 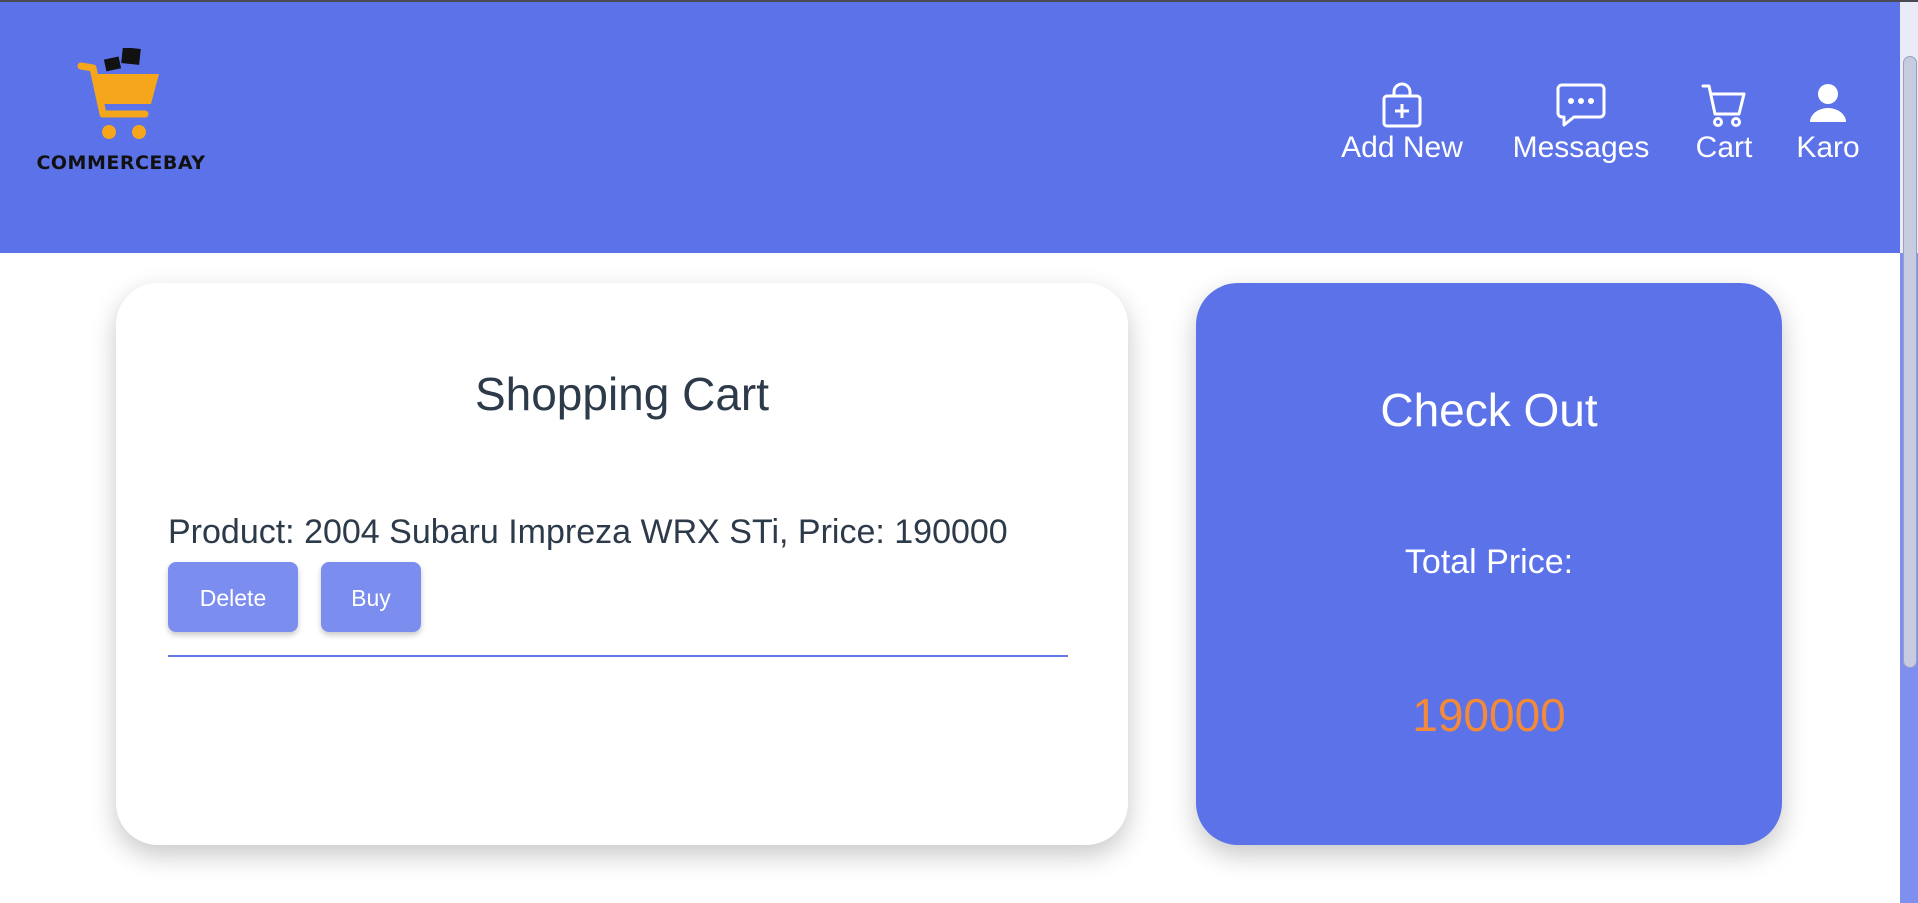 I want to click on shopping-cart-title: Shopping Cart, so click(x=622, y=394).